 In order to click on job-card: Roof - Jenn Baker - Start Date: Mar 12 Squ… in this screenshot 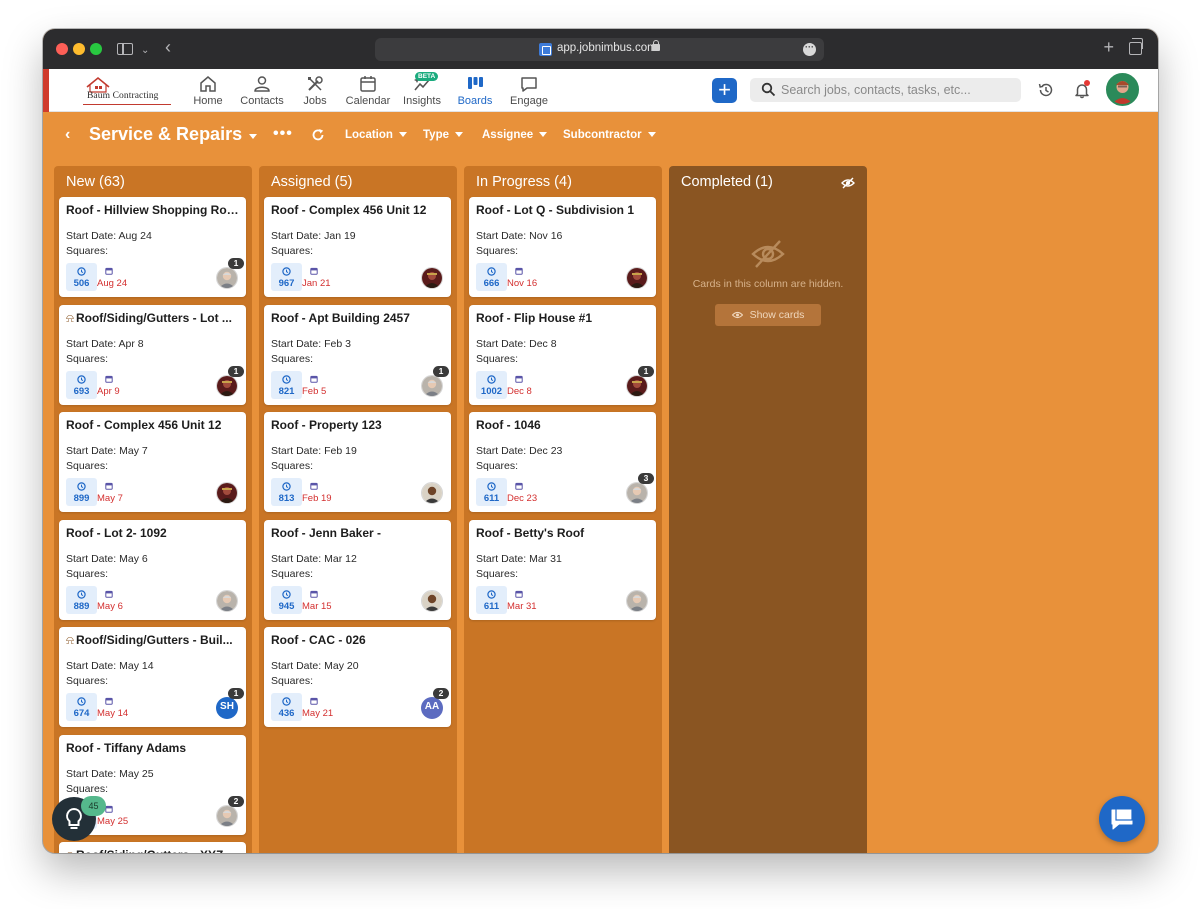, I will do `click(357, 569)`.